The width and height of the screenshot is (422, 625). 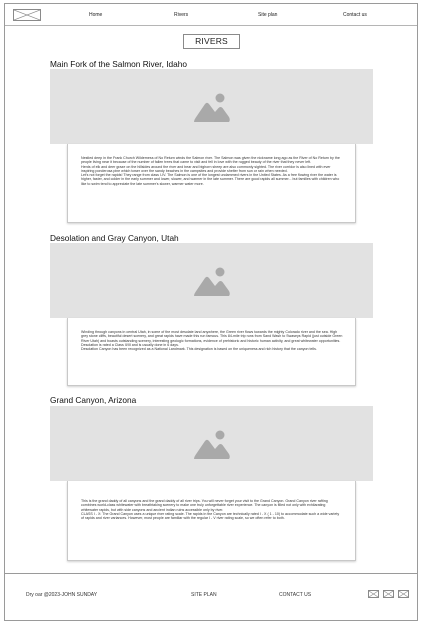 What do you see at coordinates (355, 15) in the screenshot?
I see `nav-contact-link: Contact us` at bounding box center [355, 15].